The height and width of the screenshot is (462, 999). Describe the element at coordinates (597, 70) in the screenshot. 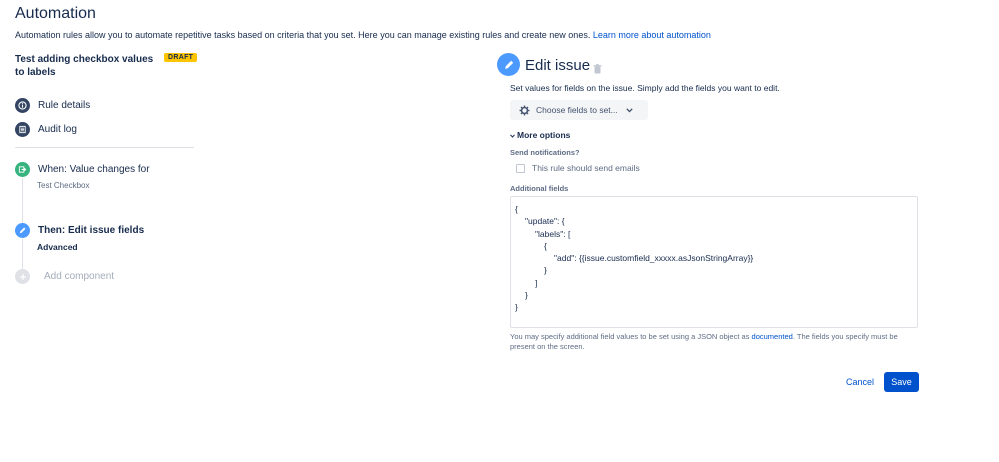

I see `trash-icon` at that location.